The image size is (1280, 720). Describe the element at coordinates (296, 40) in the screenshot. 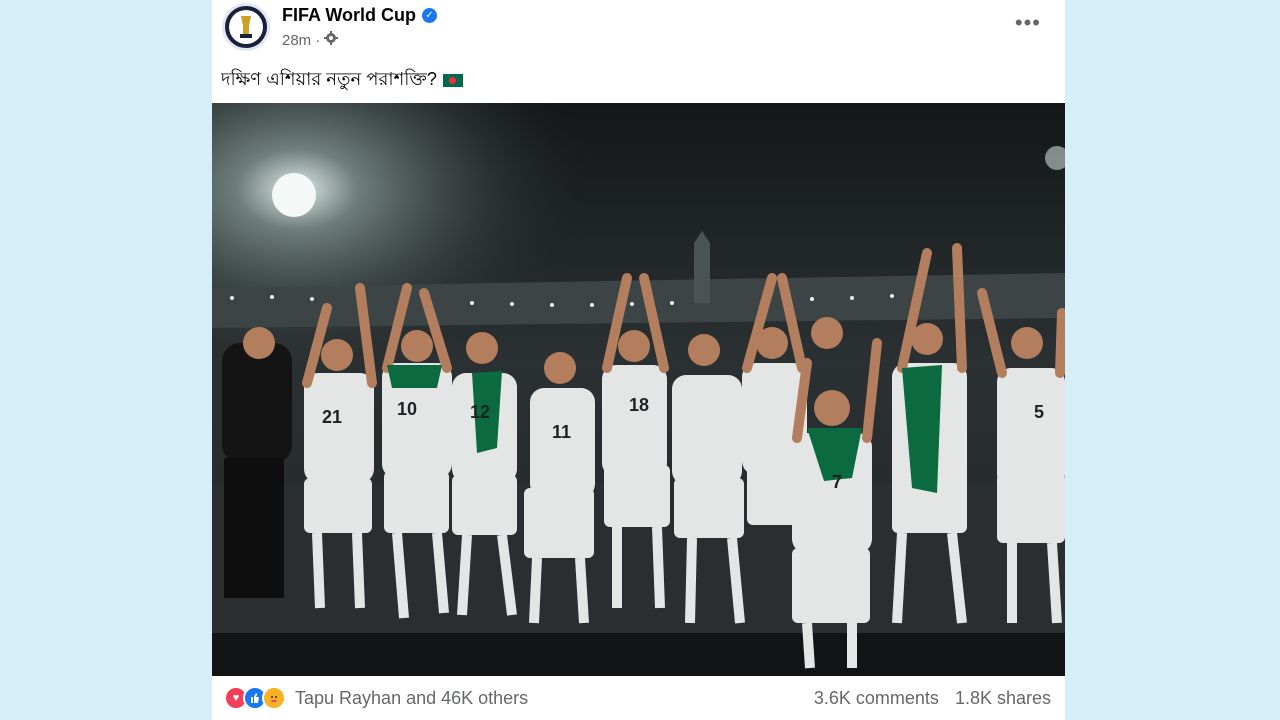

I see `post-time: 28m` at that location.